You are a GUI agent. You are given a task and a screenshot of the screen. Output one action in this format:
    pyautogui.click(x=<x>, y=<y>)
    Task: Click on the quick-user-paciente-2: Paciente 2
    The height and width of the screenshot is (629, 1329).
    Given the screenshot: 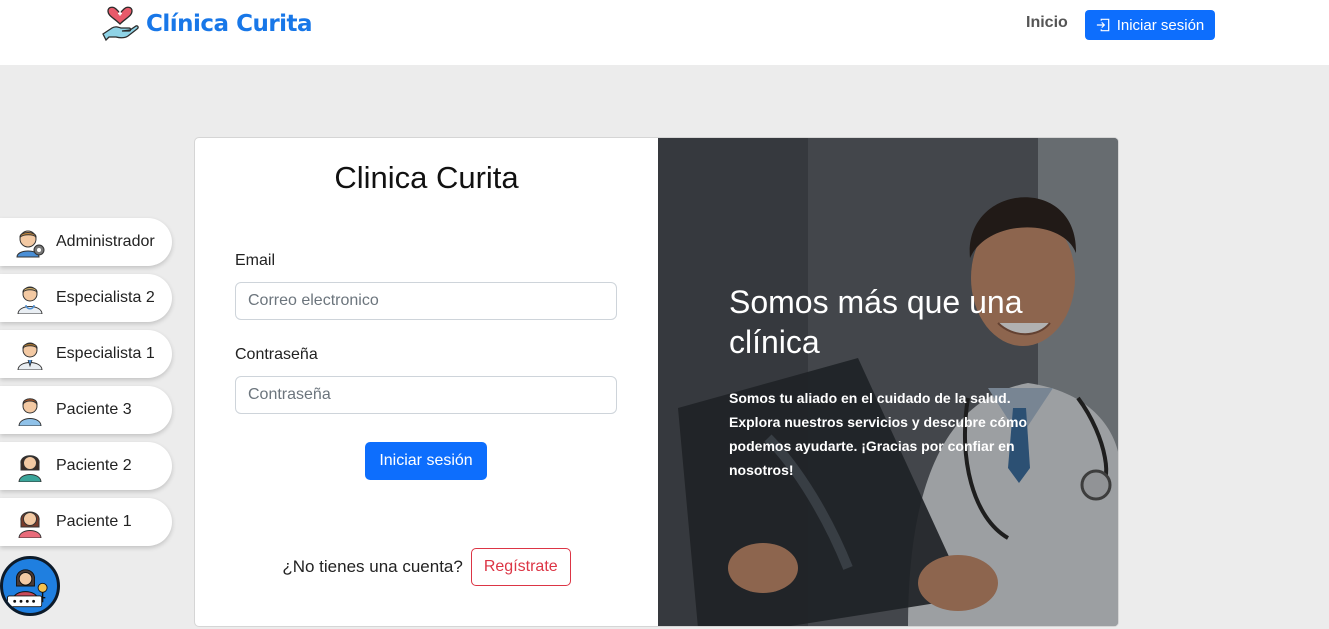 What is the action you would take?
    pyautogui.click(x=86, y=466)
    